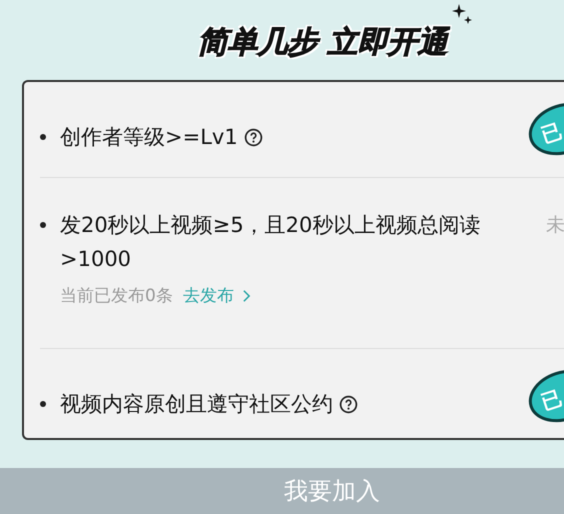 The height and width of the screenshot is (514, 564). What do you see at coordinates (555, 225) in the screenshot?
I see `status-text: 未` at bounding box center [555, 225].